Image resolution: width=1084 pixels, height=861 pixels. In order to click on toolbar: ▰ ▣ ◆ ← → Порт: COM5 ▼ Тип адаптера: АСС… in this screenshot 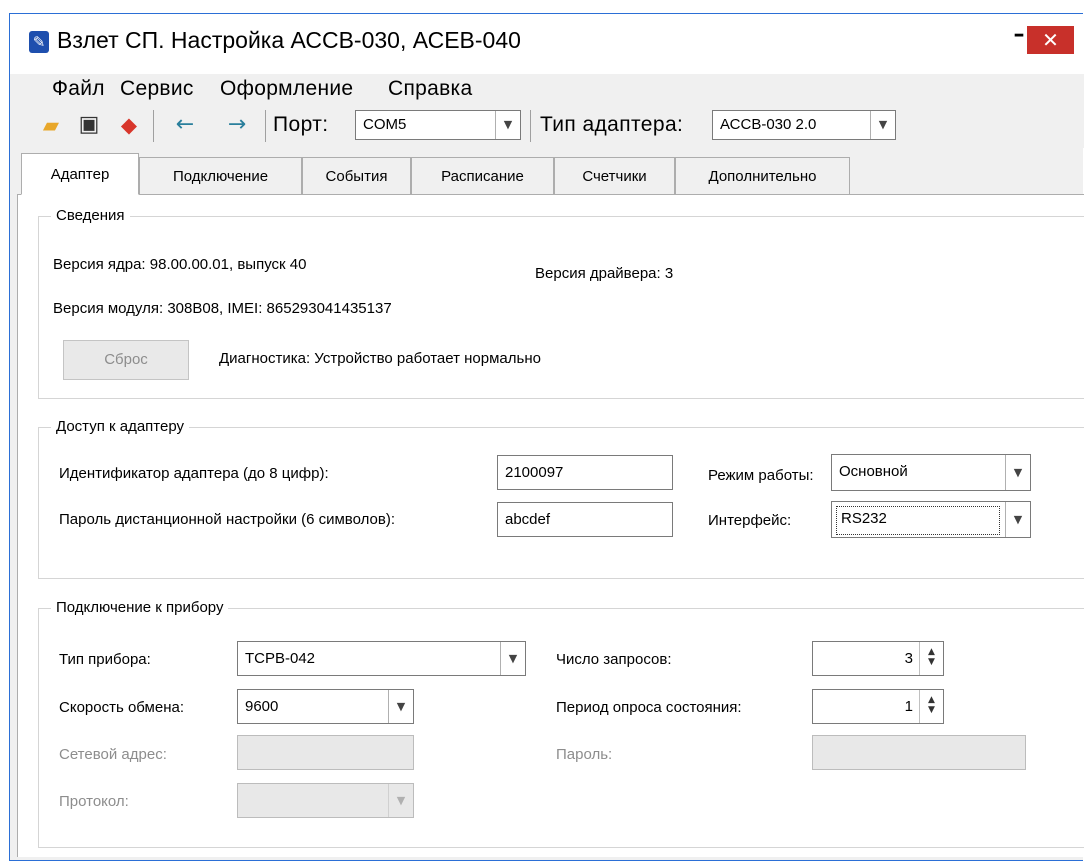, I will do `click(547, 126)`.